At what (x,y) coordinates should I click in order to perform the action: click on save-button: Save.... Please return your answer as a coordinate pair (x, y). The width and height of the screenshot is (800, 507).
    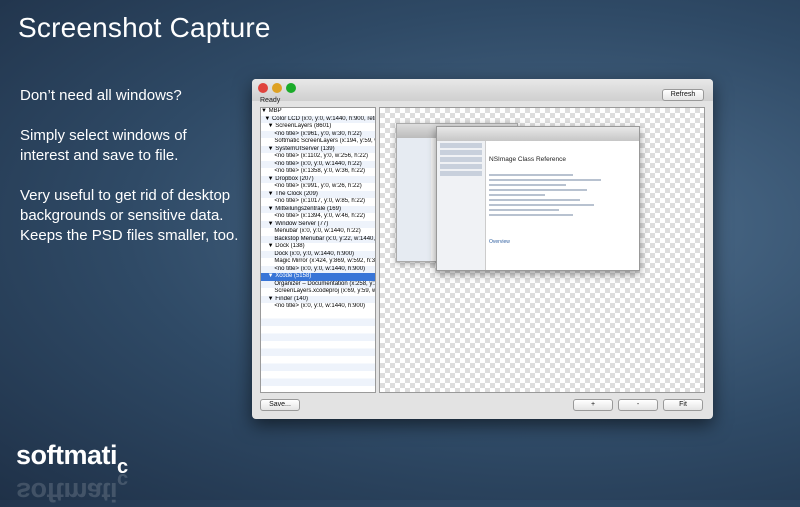
    Looking at the image, I should click on (280, 405).